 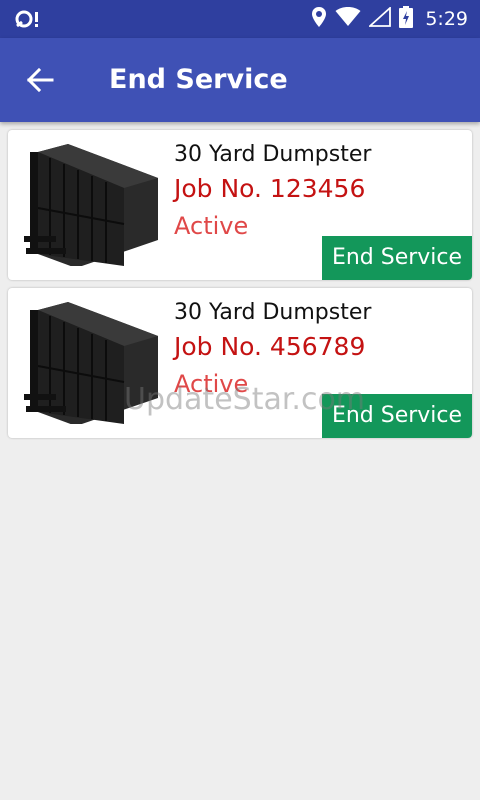 I want to click on notification-icon, so click(x=27, y=19).